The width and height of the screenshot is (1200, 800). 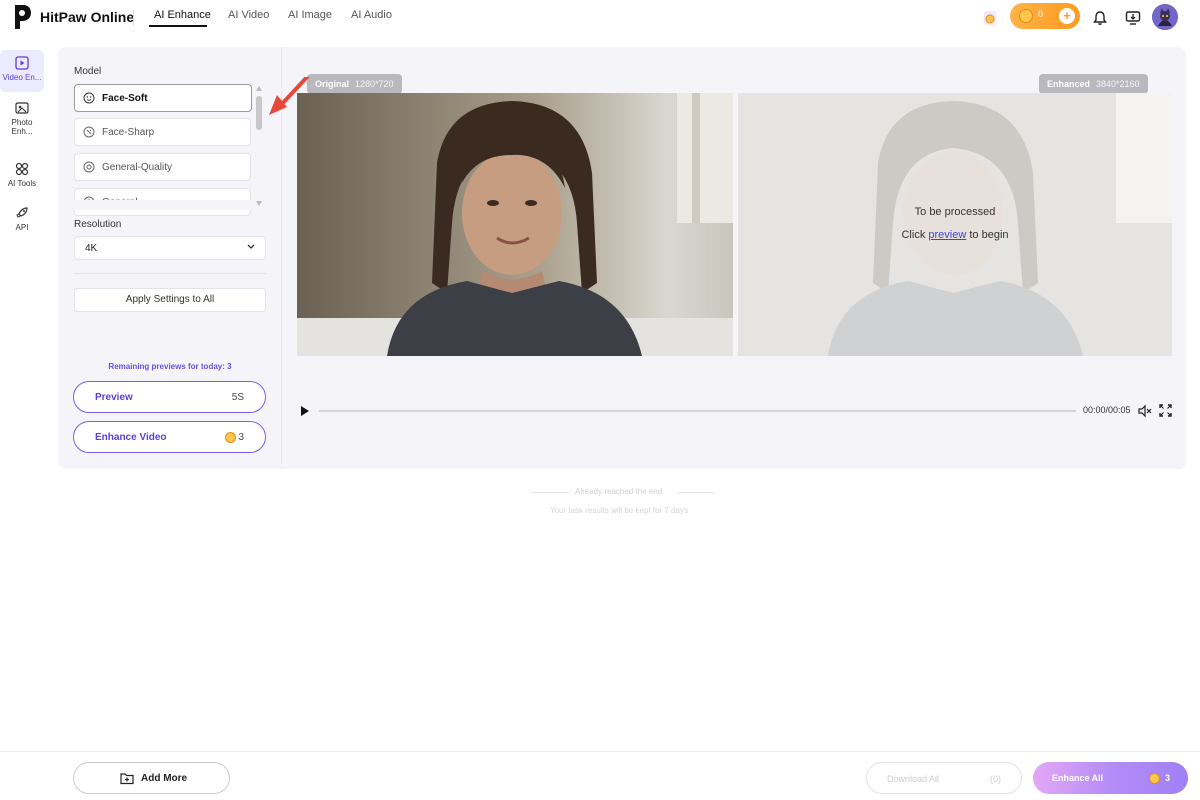 What do you see at coordinates (170, 366) in the screenshot?
I see `remaining-previews-text: Remaining previews for today: 3` at bounding box center [170, 366].